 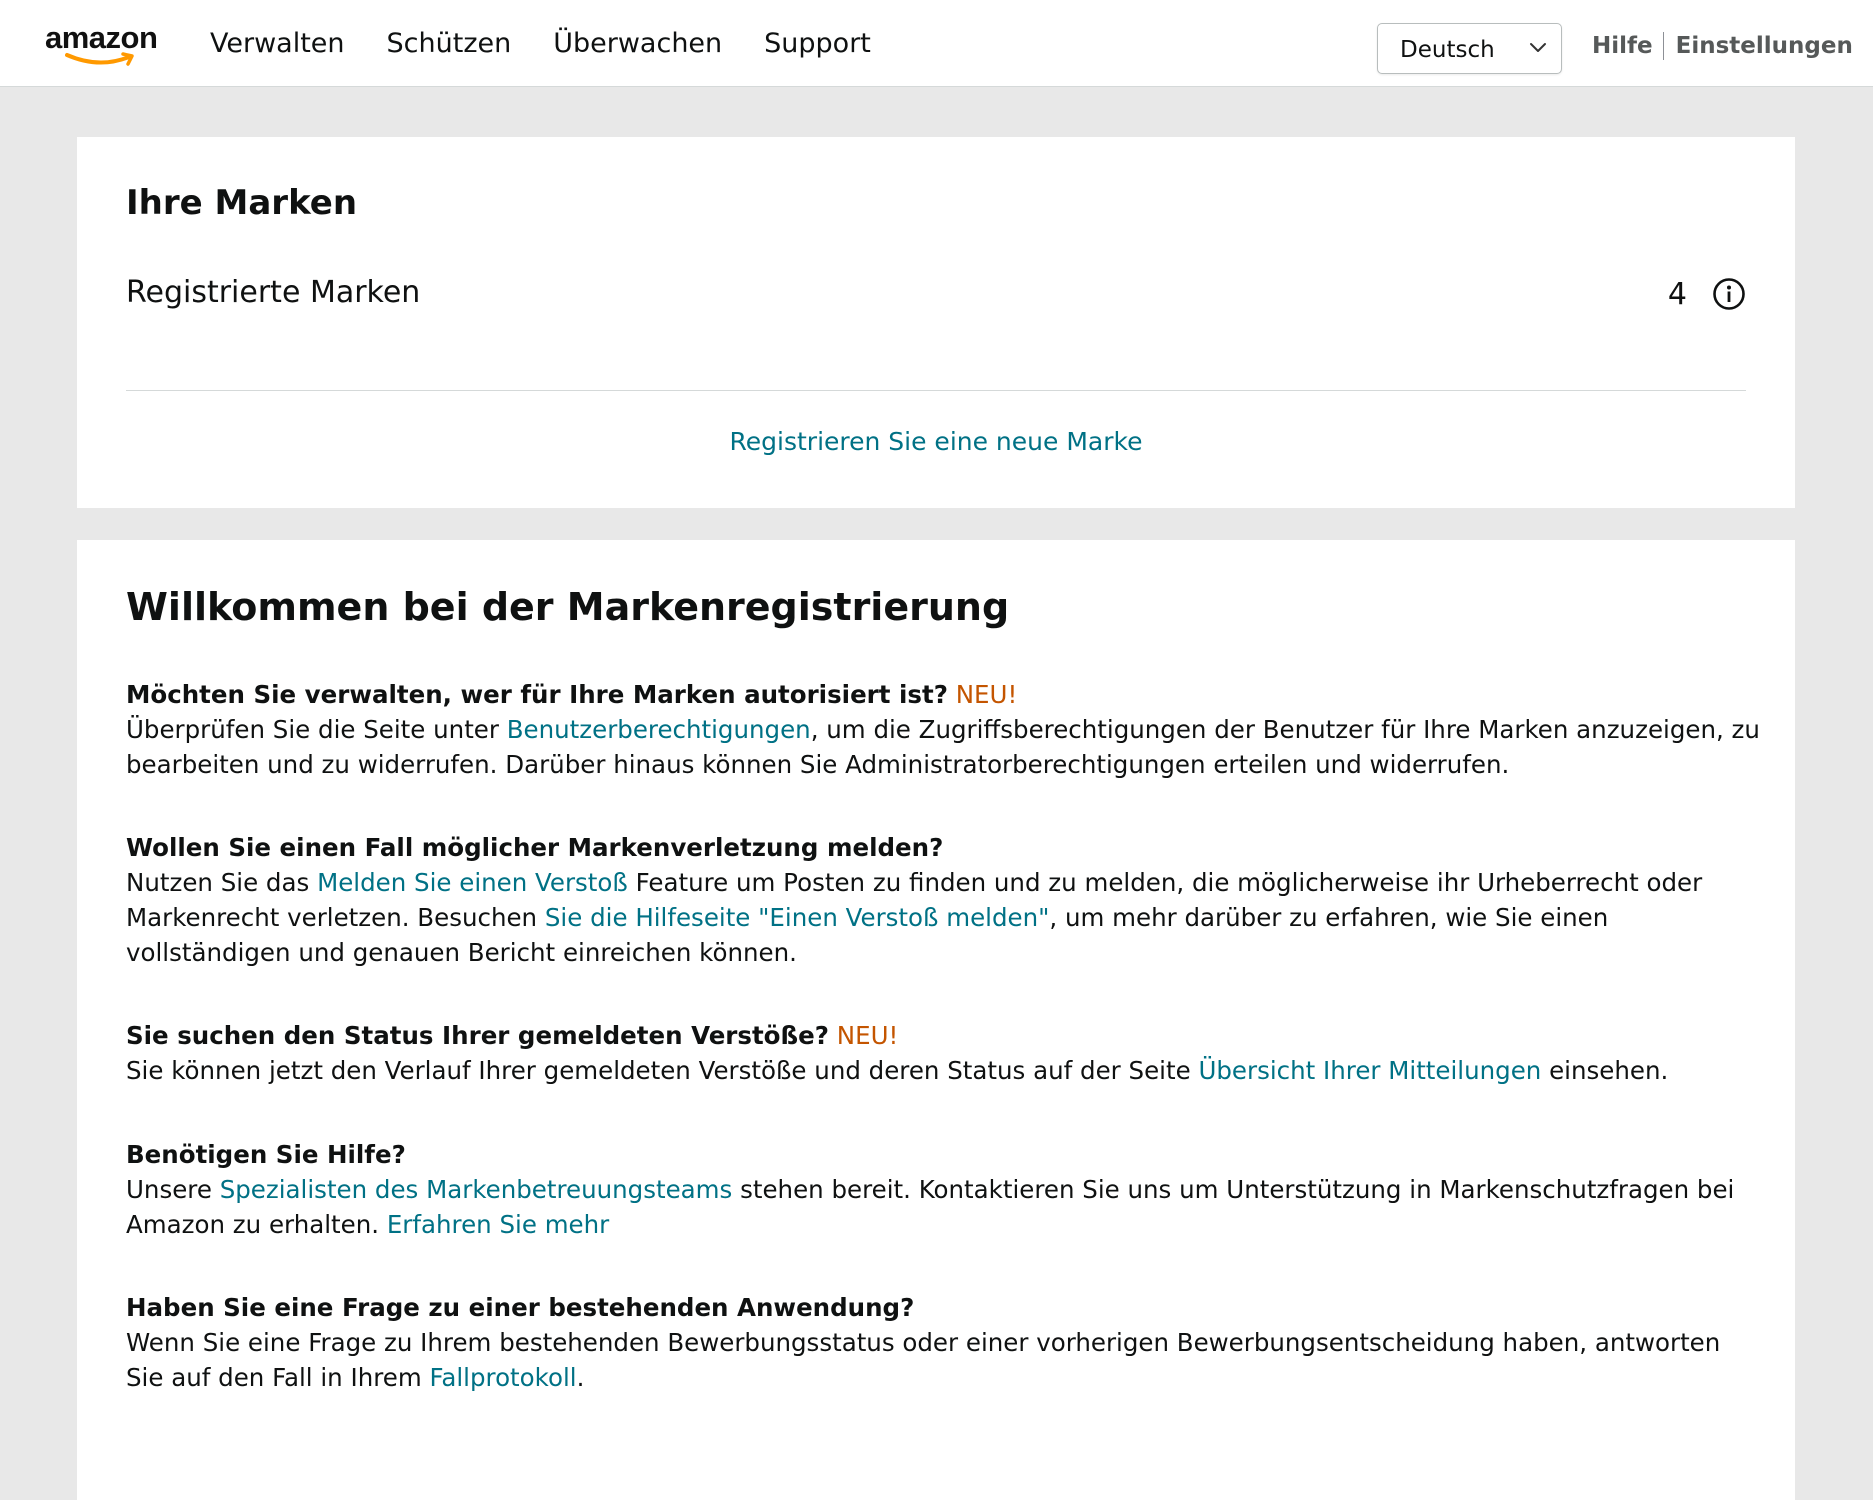 I want to click on body-text: Unsere, so click(x=173, y=1189).